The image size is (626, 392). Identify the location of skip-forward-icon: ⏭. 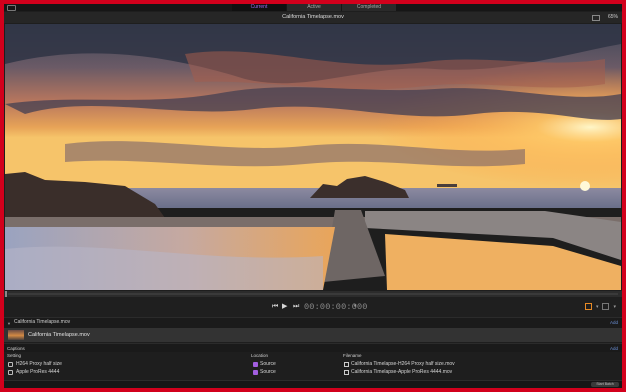
(296, 307).